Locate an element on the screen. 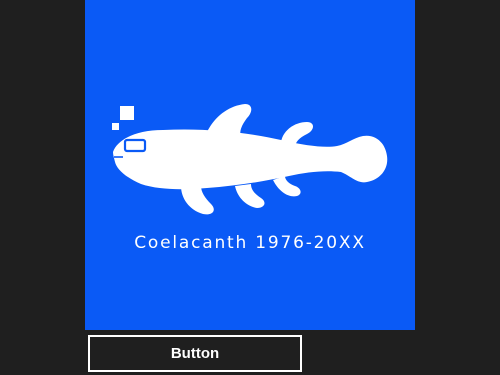 The width and height of the screenshot is (500, 375). pelvic-fin is located at coordinates (250, 196).